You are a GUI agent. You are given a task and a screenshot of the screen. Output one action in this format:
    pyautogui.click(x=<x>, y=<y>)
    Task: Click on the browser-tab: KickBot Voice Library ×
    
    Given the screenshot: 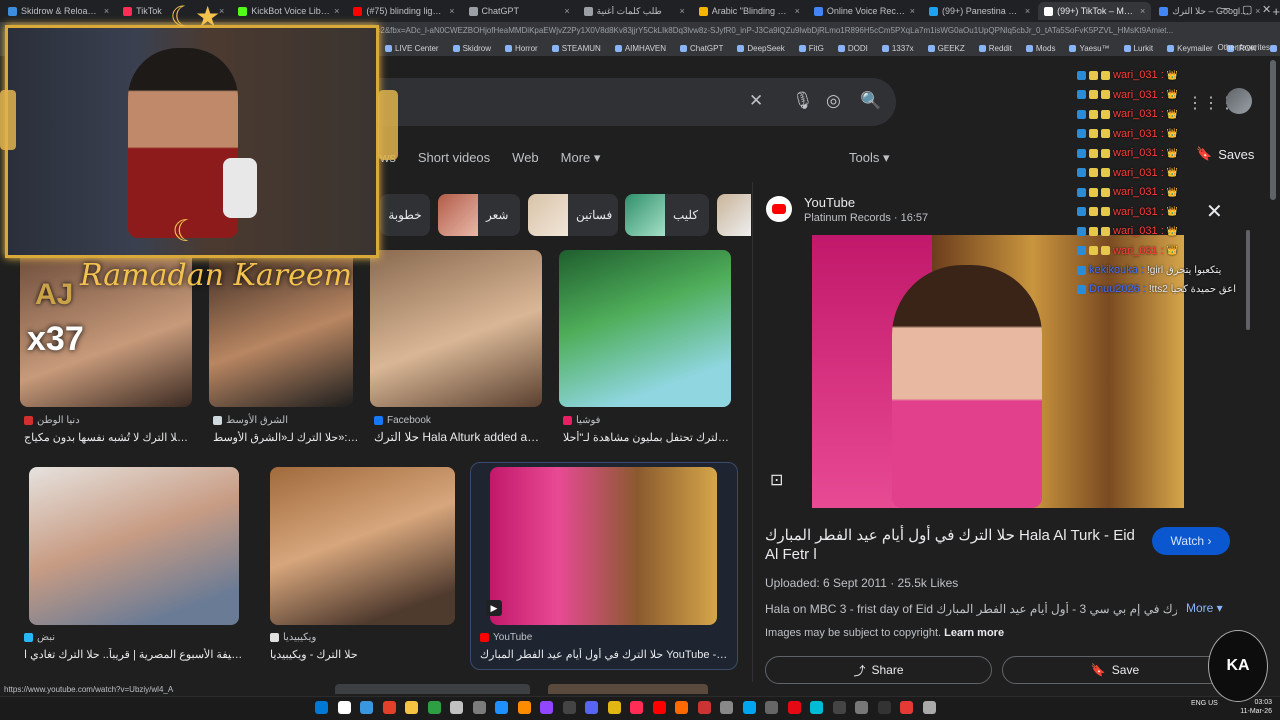 What is the action you would take?
    pyautogui.click(x=288, y=11)
    